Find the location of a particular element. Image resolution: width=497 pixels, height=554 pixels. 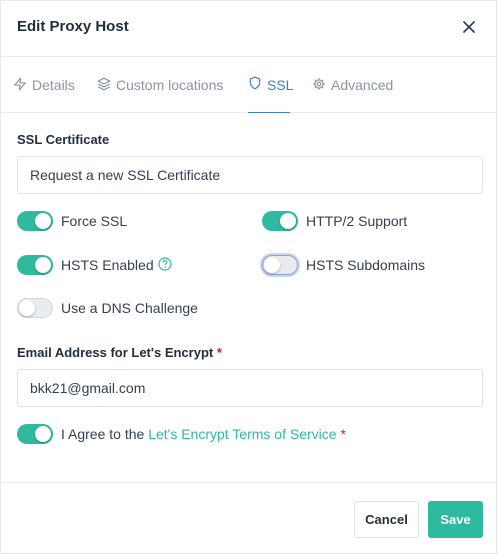

tab-custom-locations: Custom locations is located at coordinates (160, 85).